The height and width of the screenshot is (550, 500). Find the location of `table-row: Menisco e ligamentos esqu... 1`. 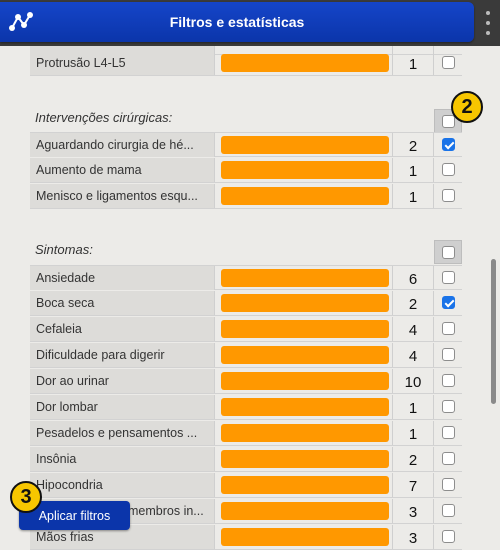

table-row: Menisco e ligamentos esqu... 1 is located at coordinates (246, 196).